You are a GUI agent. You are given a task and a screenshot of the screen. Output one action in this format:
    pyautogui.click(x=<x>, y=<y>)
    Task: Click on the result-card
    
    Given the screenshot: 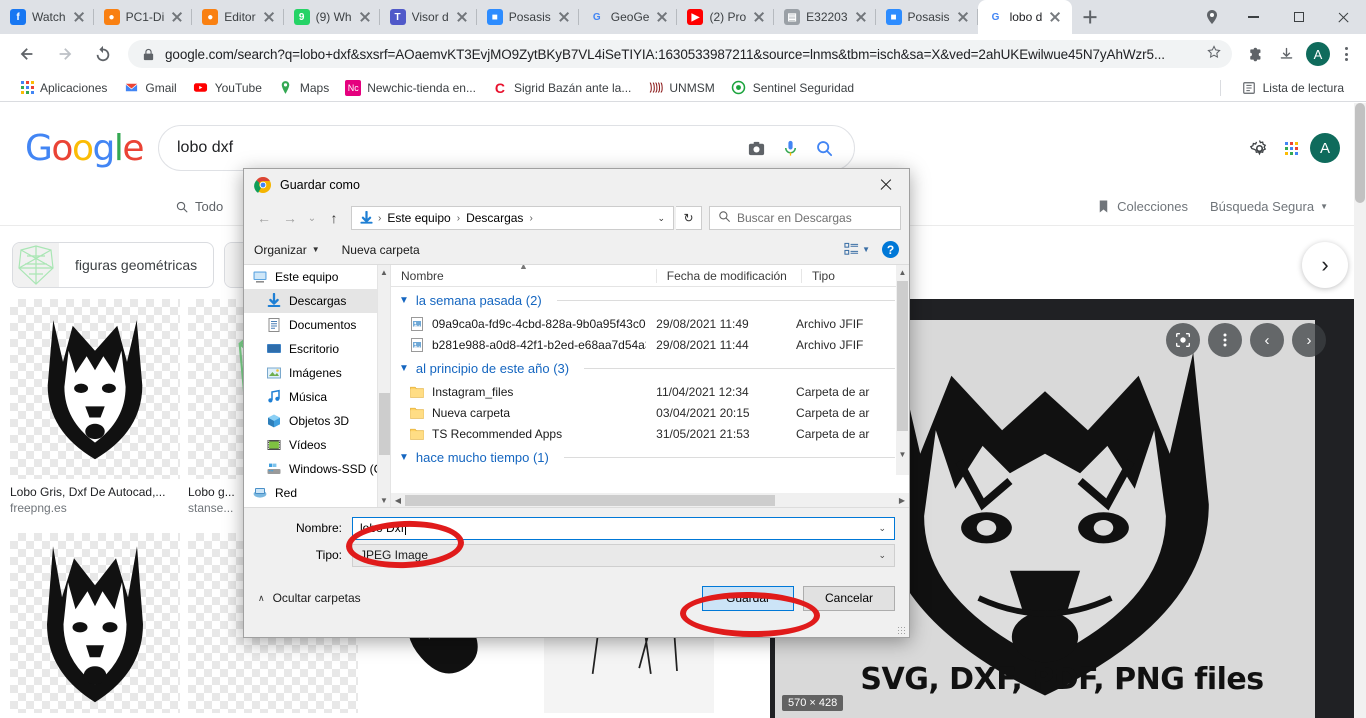 What is the action you would take?
    pyautogui.click(x=95, y=625)
    